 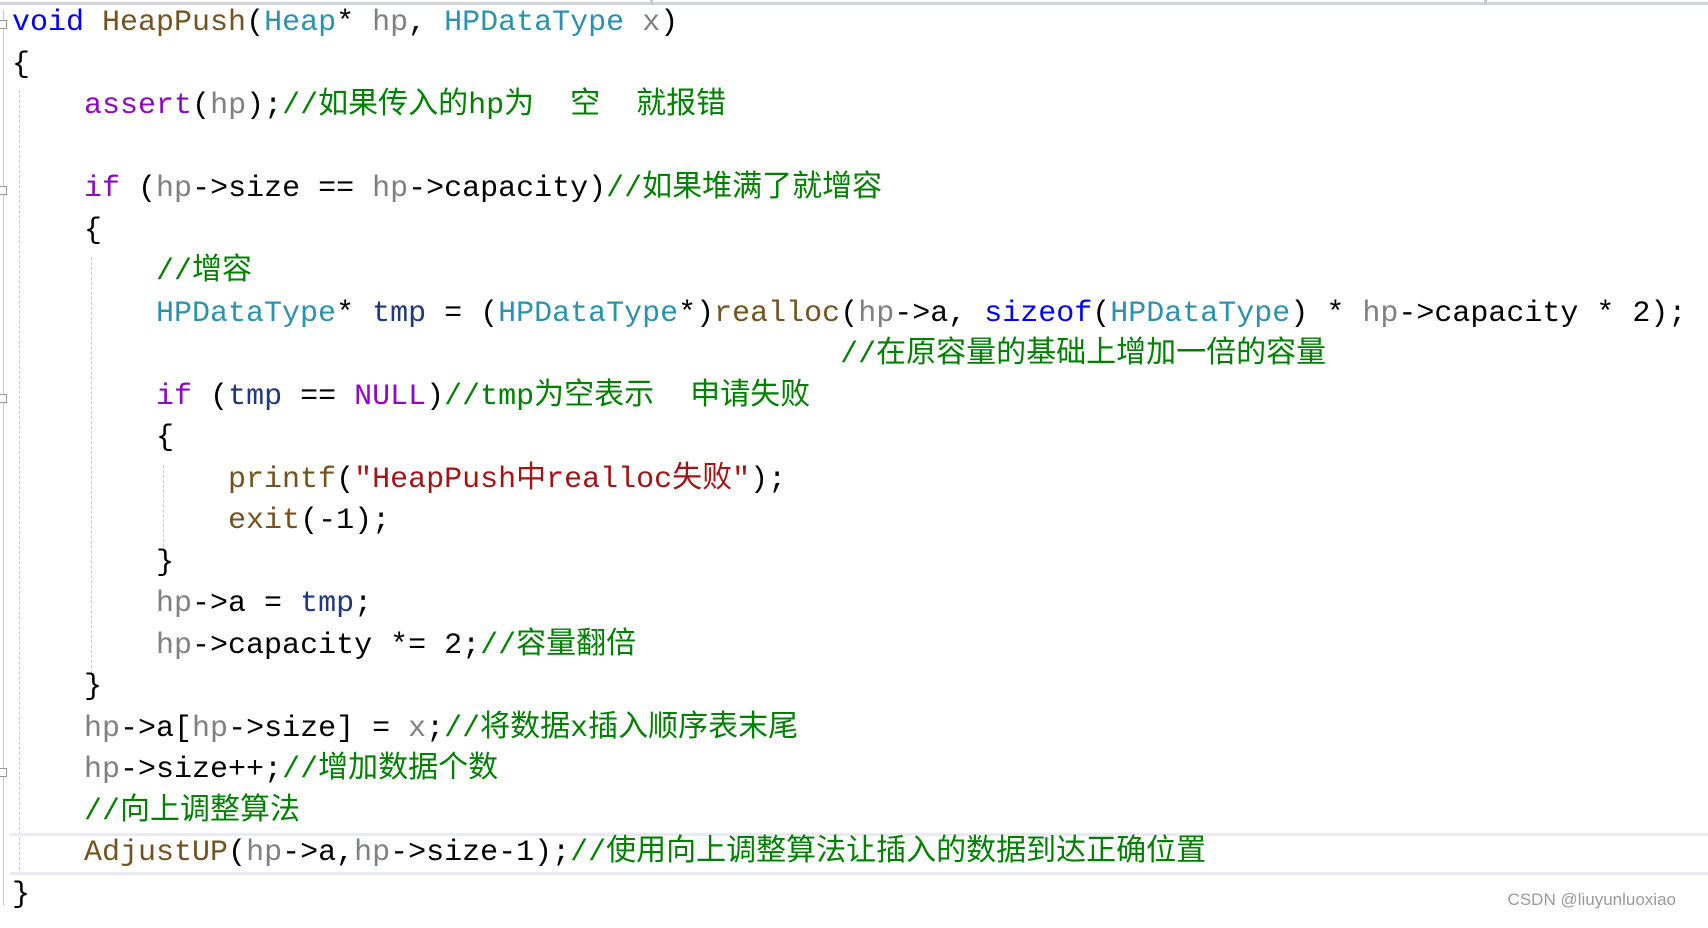 What do you see at coordinates (462, 313) in the screenshot?
I see `code-token: = (` at bounding box center [462, 313].